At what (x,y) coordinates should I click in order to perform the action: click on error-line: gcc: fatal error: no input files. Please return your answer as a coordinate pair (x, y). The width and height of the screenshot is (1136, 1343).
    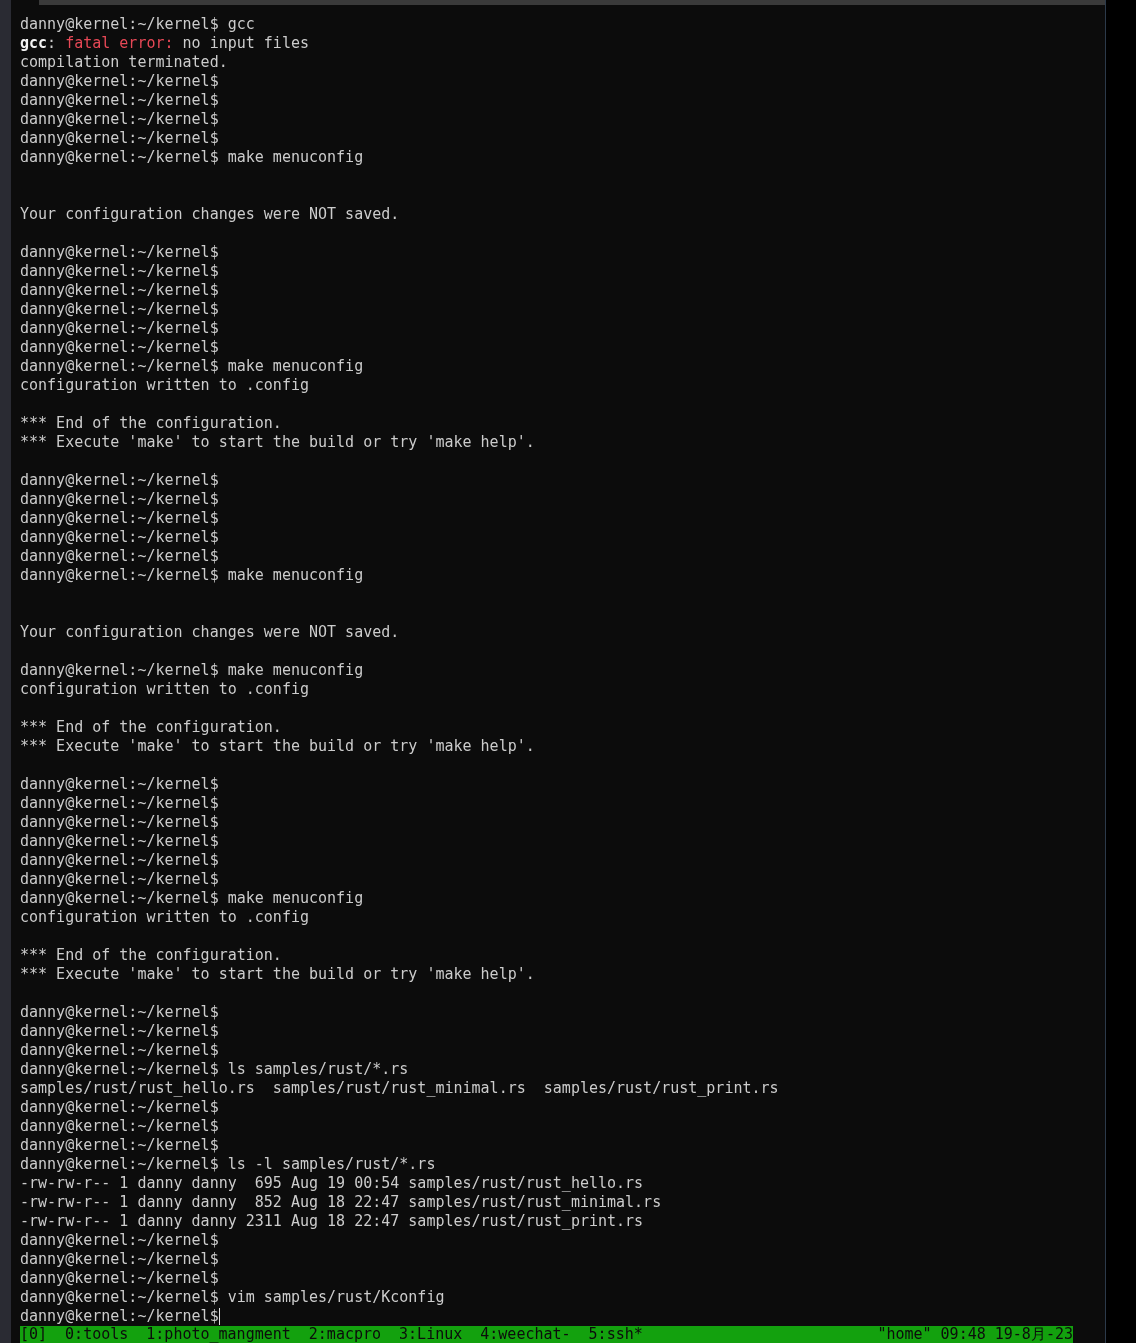
    Looking at the image, I should click on (164, 43).